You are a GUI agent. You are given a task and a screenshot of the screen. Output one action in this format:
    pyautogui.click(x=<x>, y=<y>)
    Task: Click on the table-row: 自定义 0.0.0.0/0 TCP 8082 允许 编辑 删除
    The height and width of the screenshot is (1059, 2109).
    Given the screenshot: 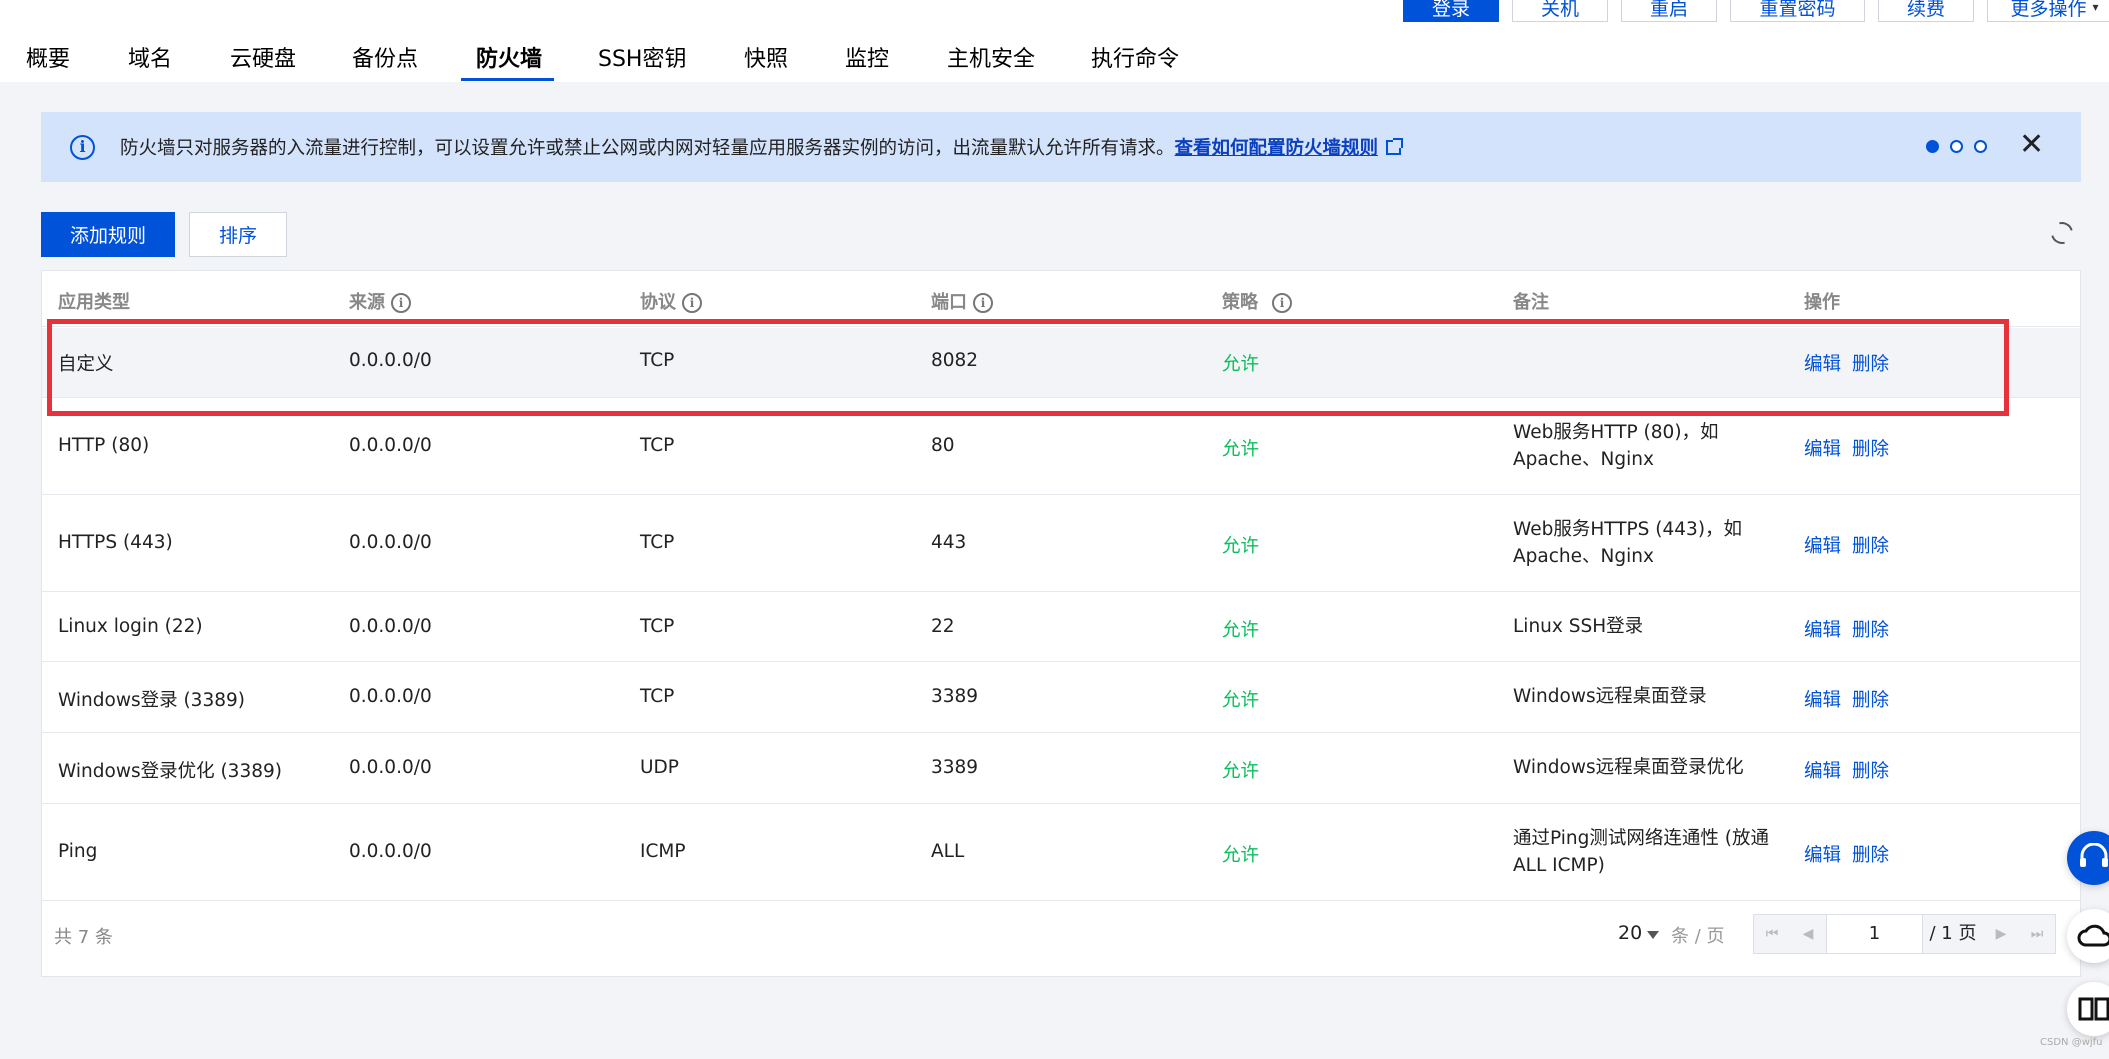 What is the action you would take?
    pyautogui.click(x=1061, y=363)
    